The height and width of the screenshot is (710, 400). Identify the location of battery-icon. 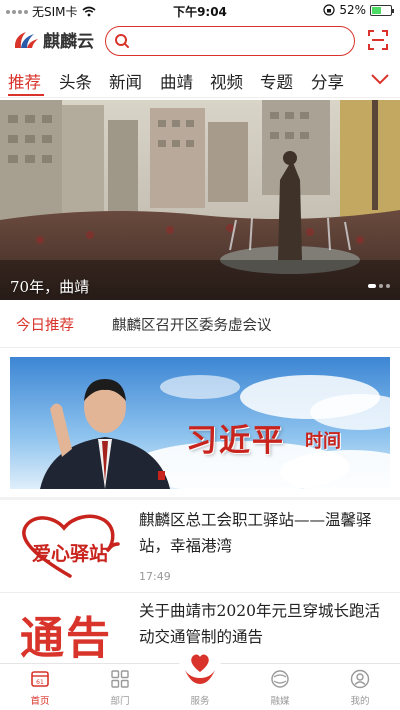
(382, 10).